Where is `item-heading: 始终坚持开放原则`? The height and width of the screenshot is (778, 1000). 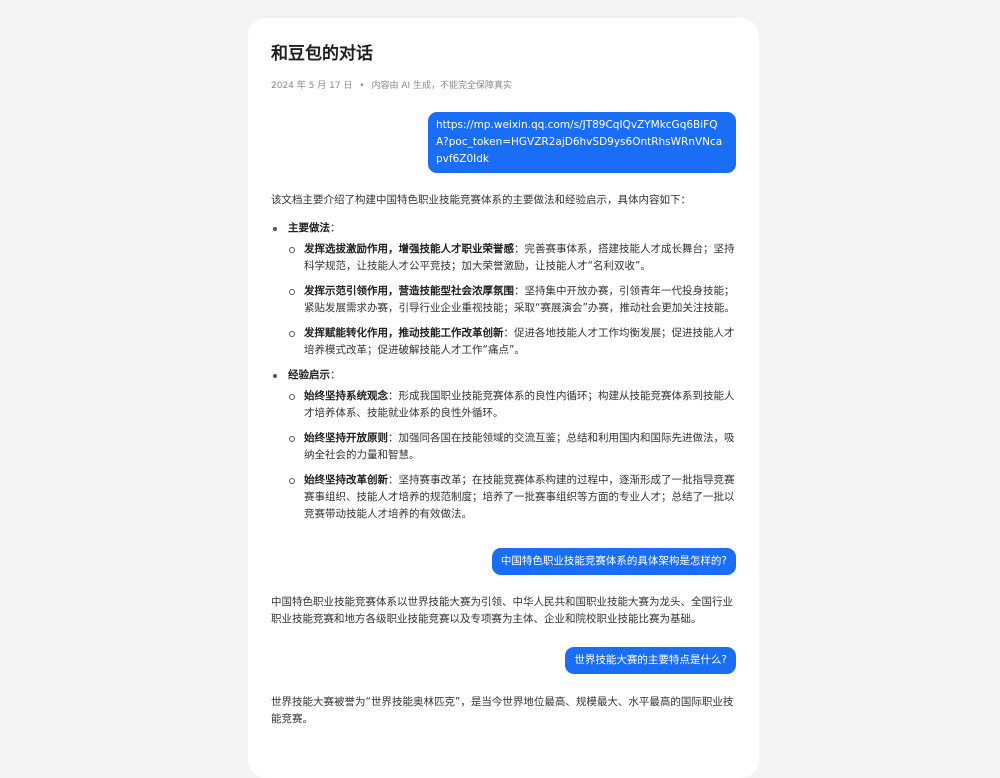
item-heading: 始终坚持开放原则 is located at coordinates (346, 438).